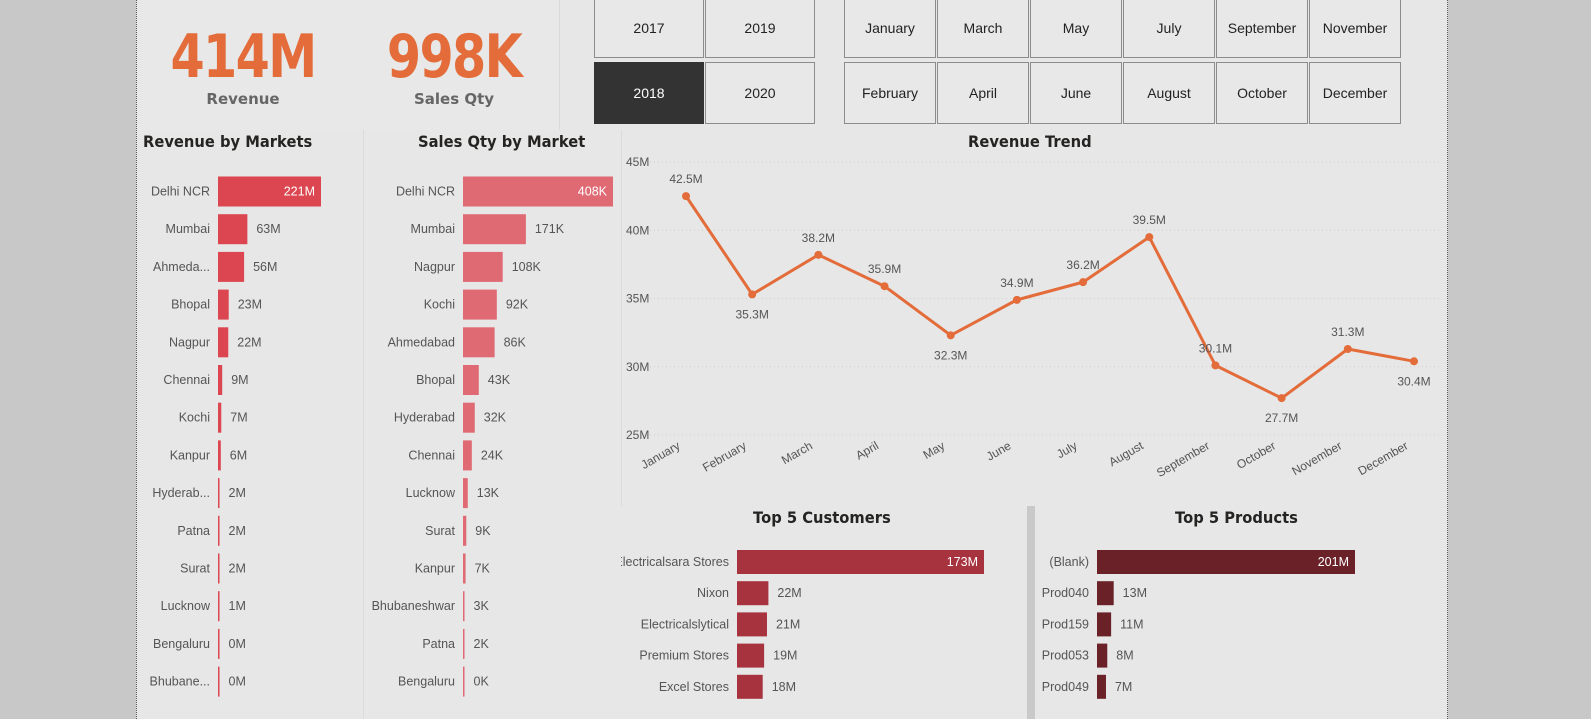  What do you see at coordinates (685, 179) in the screenshot?
I see `data-label: 42.5M` at bounding box center [685, 179].